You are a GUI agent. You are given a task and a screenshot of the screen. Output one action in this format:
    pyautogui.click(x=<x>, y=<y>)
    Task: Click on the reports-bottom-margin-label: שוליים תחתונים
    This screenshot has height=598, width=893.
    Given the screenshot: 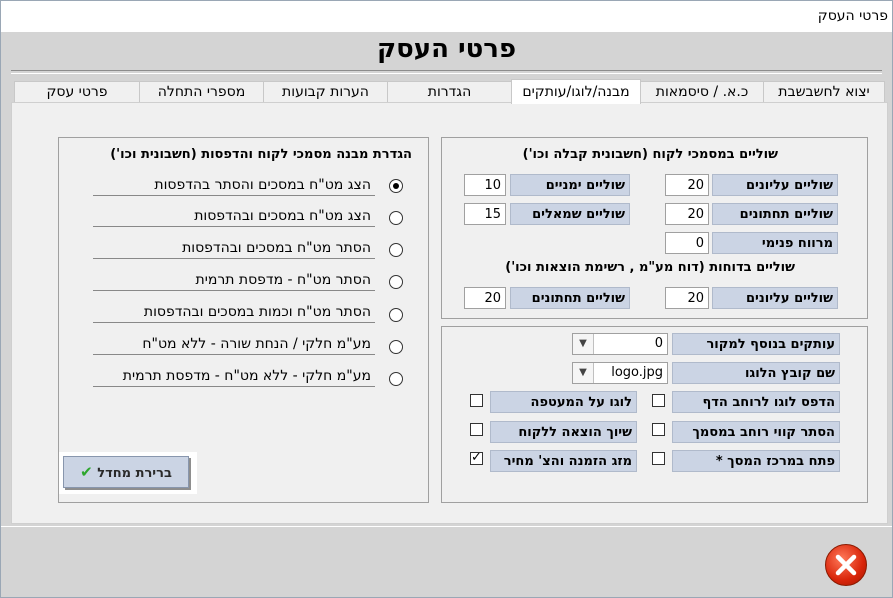 What is the action you would take?
    pyautogui.click(x=570, y=298)
    